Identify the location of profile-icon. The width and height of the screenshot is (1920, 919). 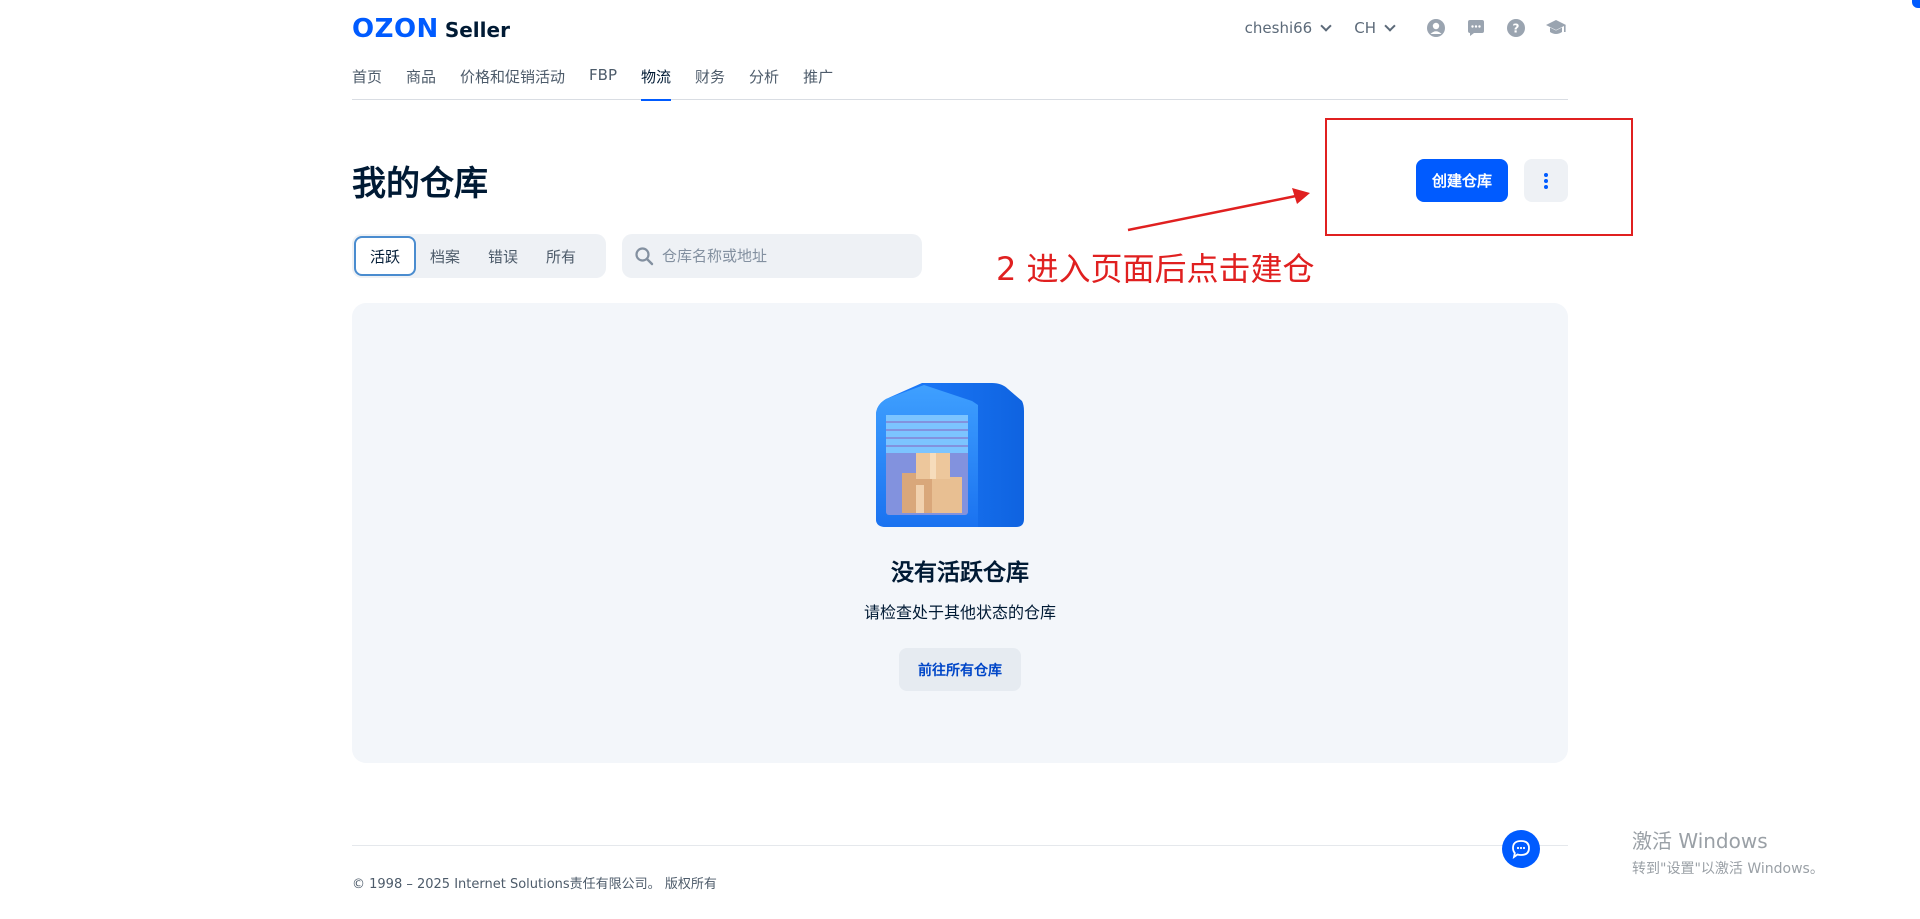
(1436, 28).